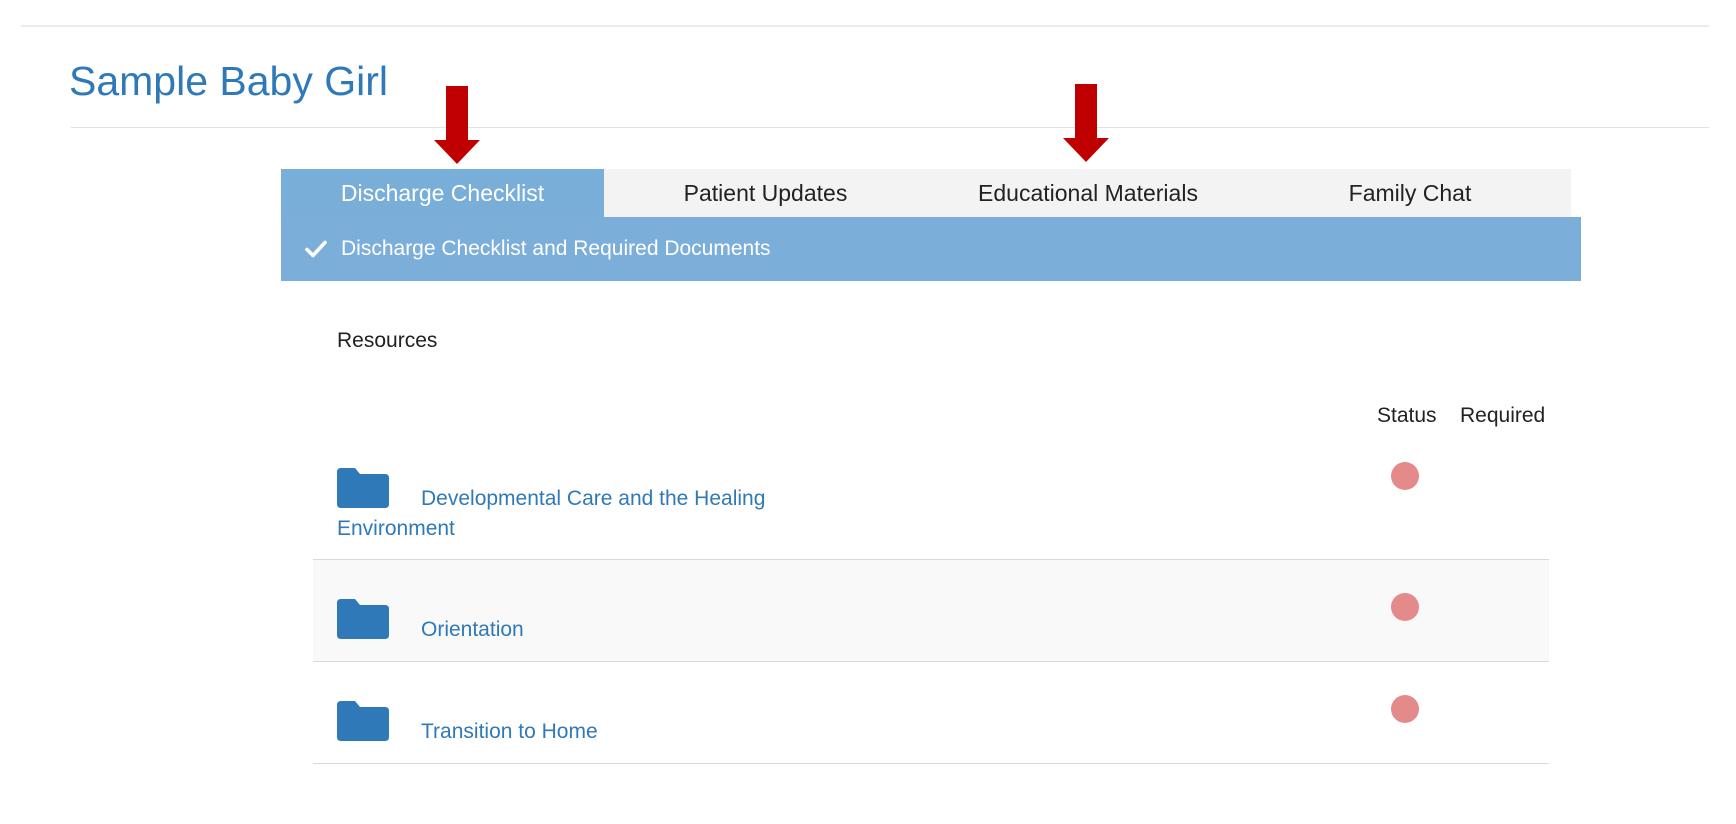 The image size is (1736, 824). I want to click on tab-label: Patient Updates, so click(765, 192).